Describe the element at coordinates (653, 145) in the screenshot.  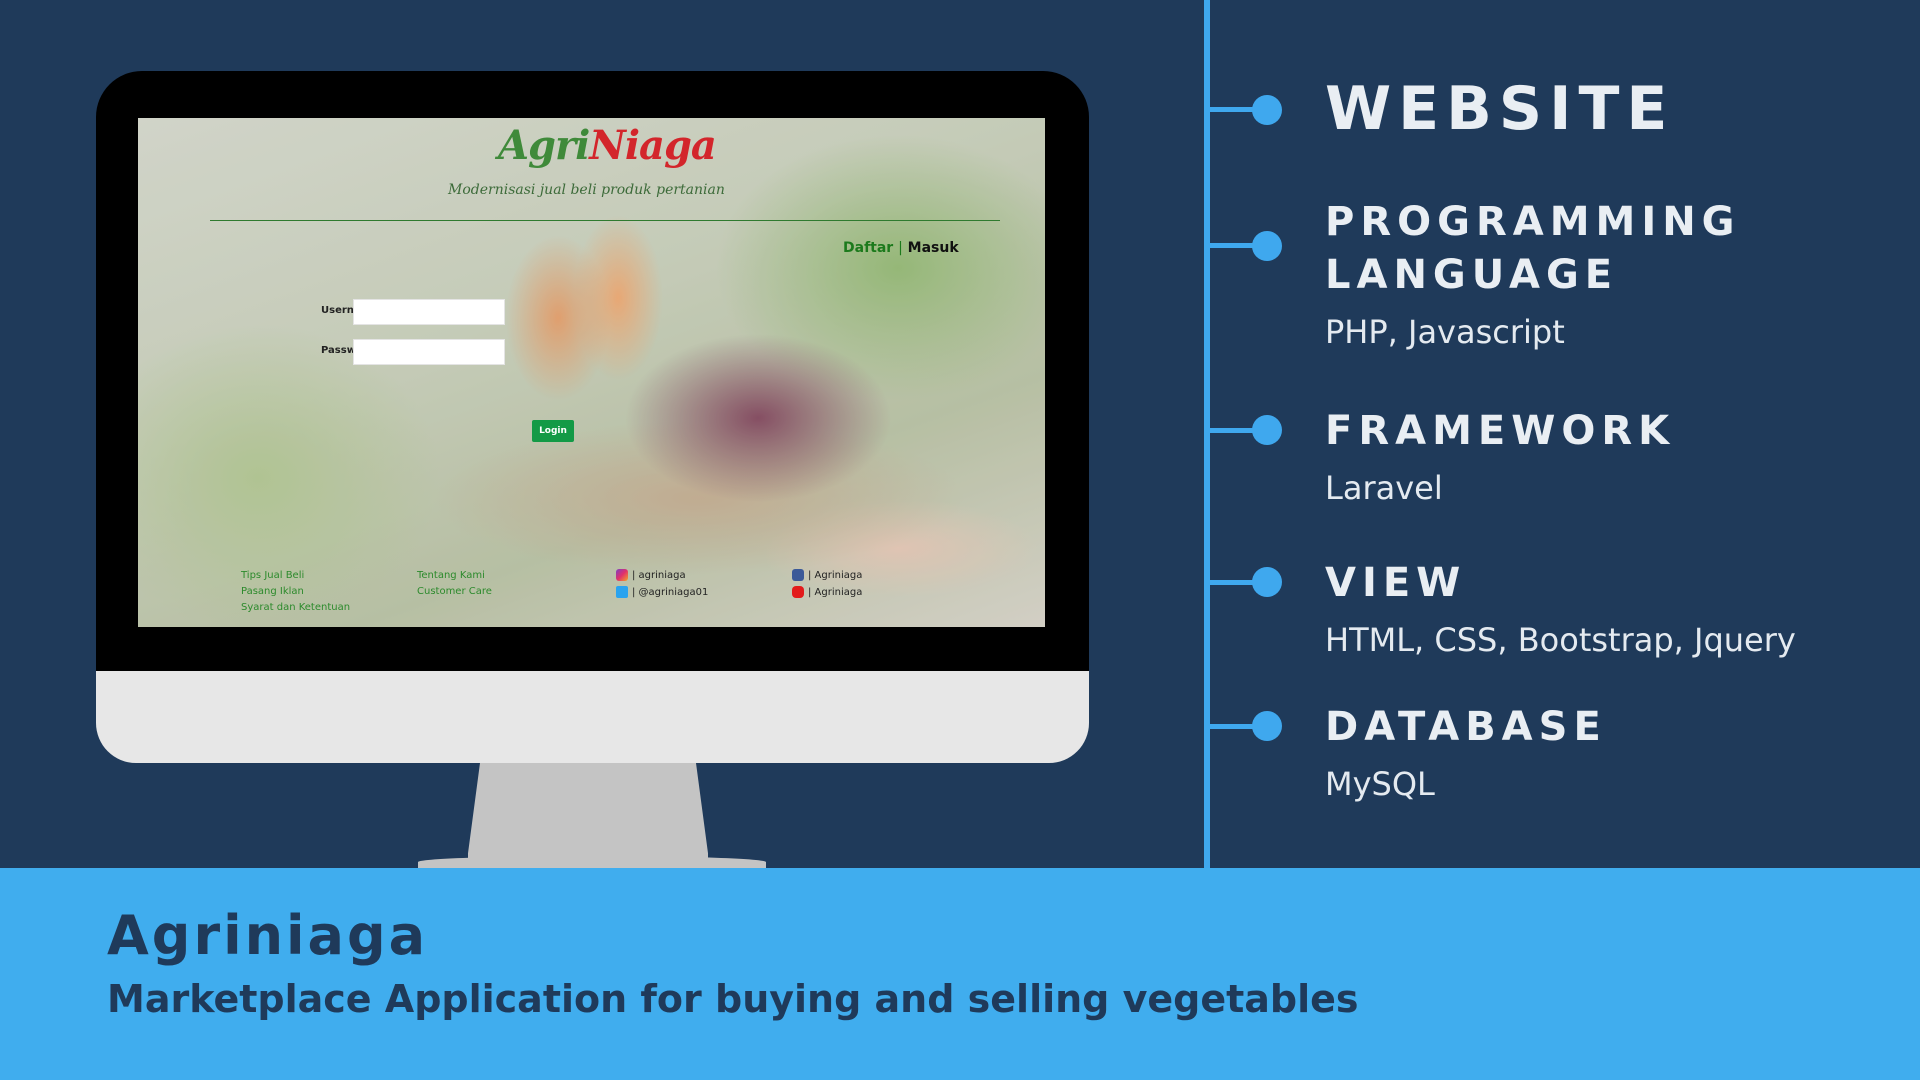
I see `logo-niaga: Niaga` at that location.